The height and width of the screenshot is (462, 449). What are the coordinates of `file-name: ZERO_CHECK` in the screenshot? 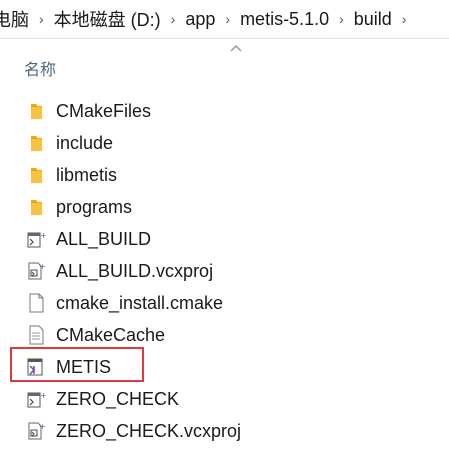 It's located at (118, 399).